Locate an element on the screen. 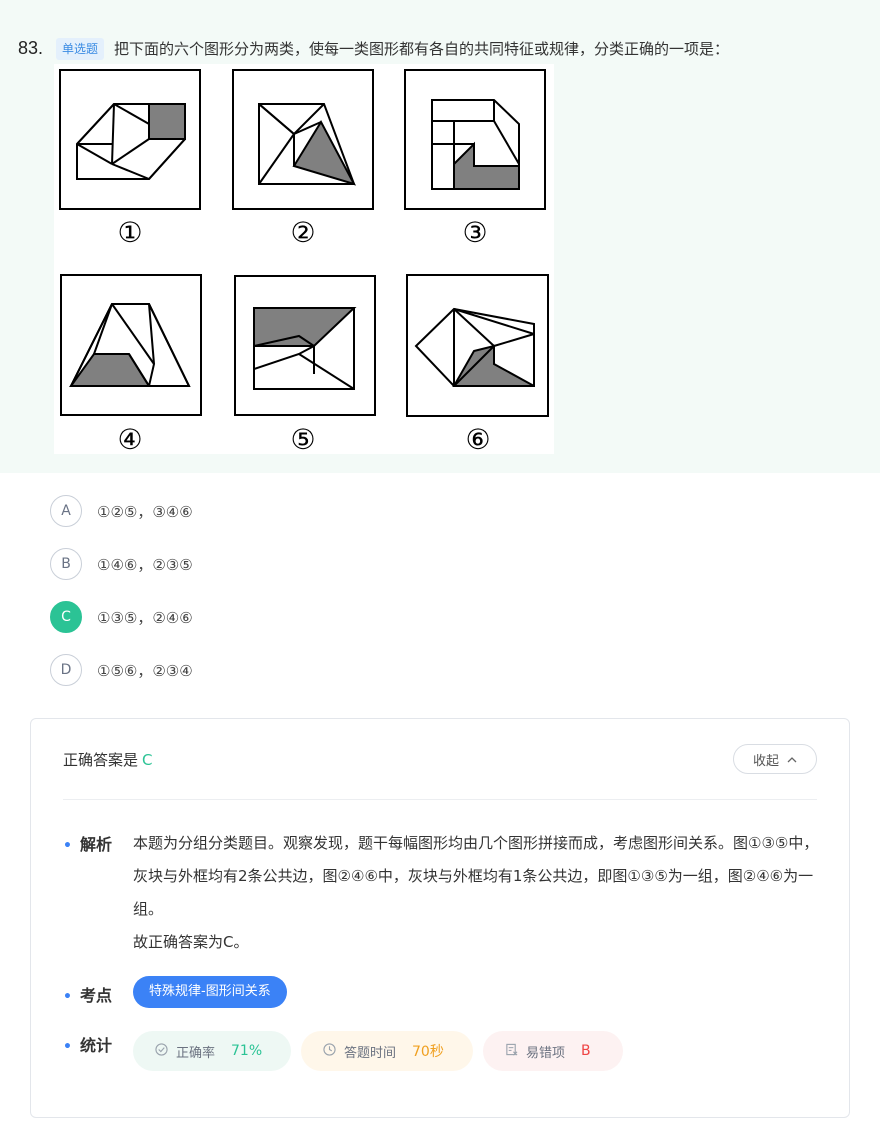 This screenshot has width=880, height=1129. explain-label: • 解析 is located at coordinates (87, 844).